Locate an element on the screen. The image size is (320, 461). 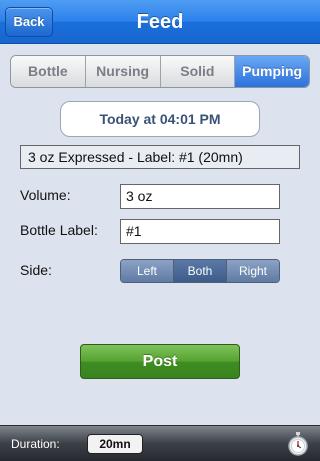
date-time-button: Today at 04:01 PM is located at coordinates (160, 119).